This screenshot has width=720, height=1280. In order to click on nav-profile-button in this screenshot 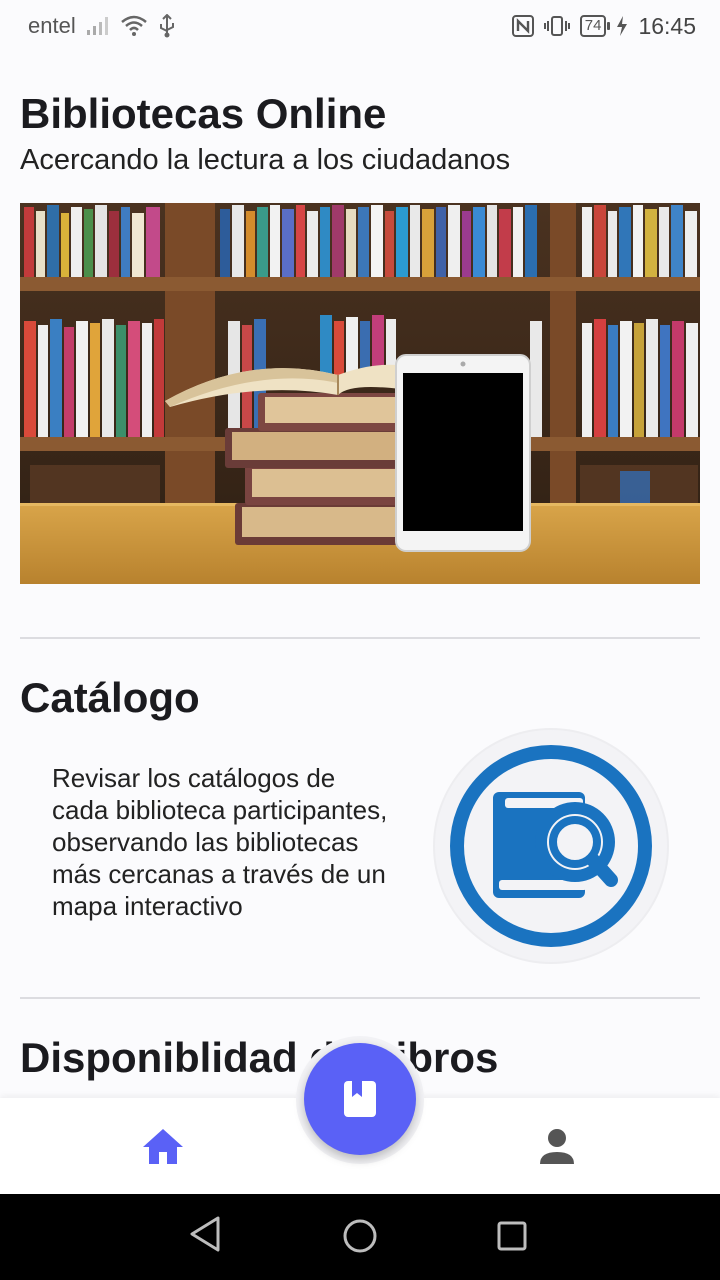, I will do `click(557, 1147)`.